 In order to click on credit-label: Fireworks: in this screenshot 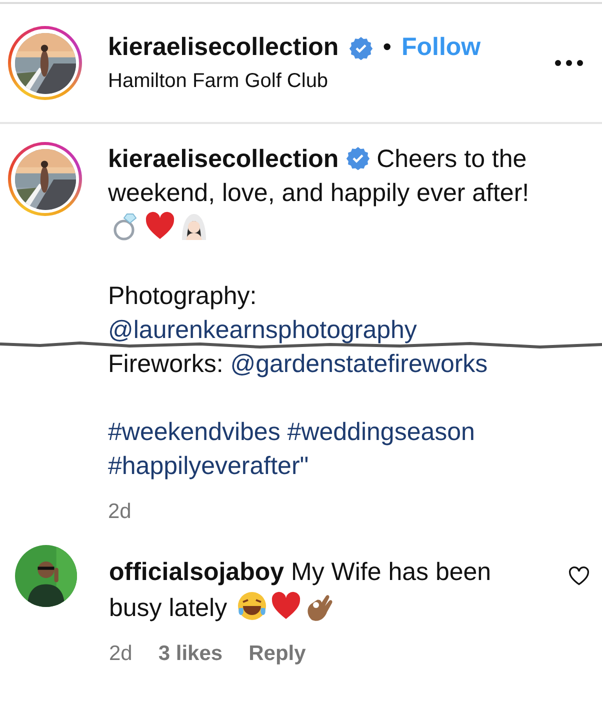, I will do `click(166, 364)`.